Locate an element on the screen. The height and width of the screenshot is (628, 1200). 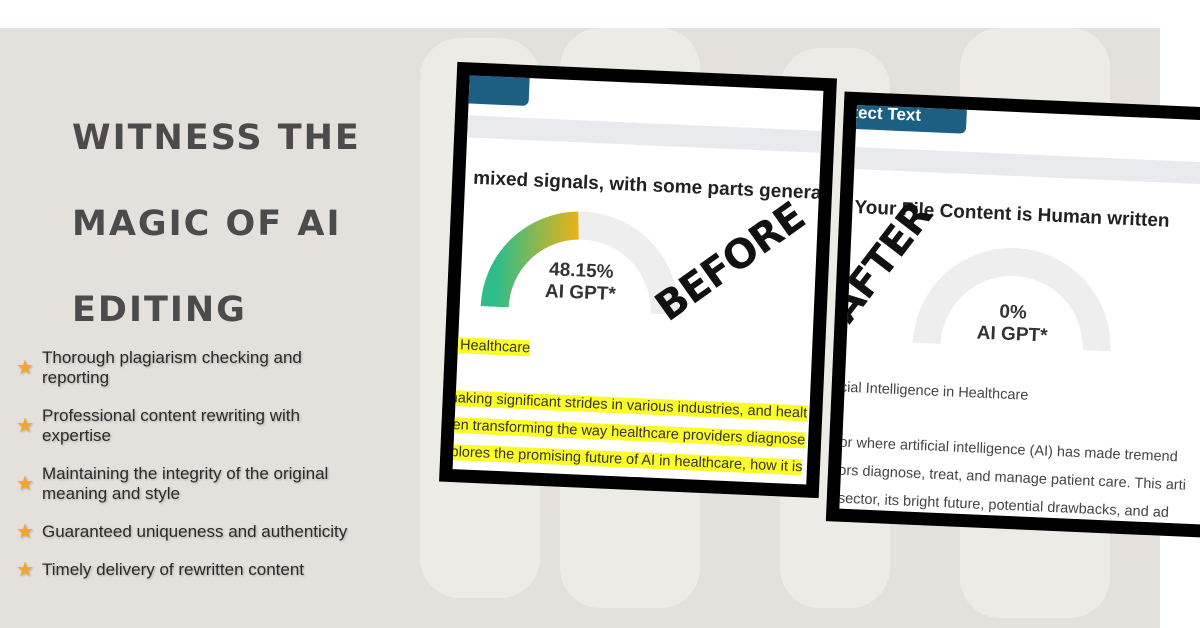
list-item: ★ Timely delivery of rewritten content is located at coordinates (160, 570).